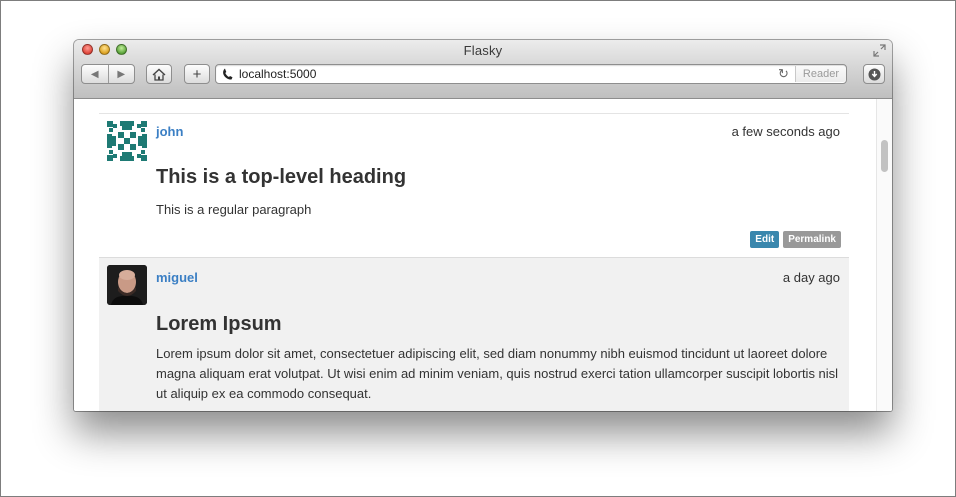 The width and height of the screenshot is (956, 497). I want to click on permalink-button: Permalink, so click(812, 239).